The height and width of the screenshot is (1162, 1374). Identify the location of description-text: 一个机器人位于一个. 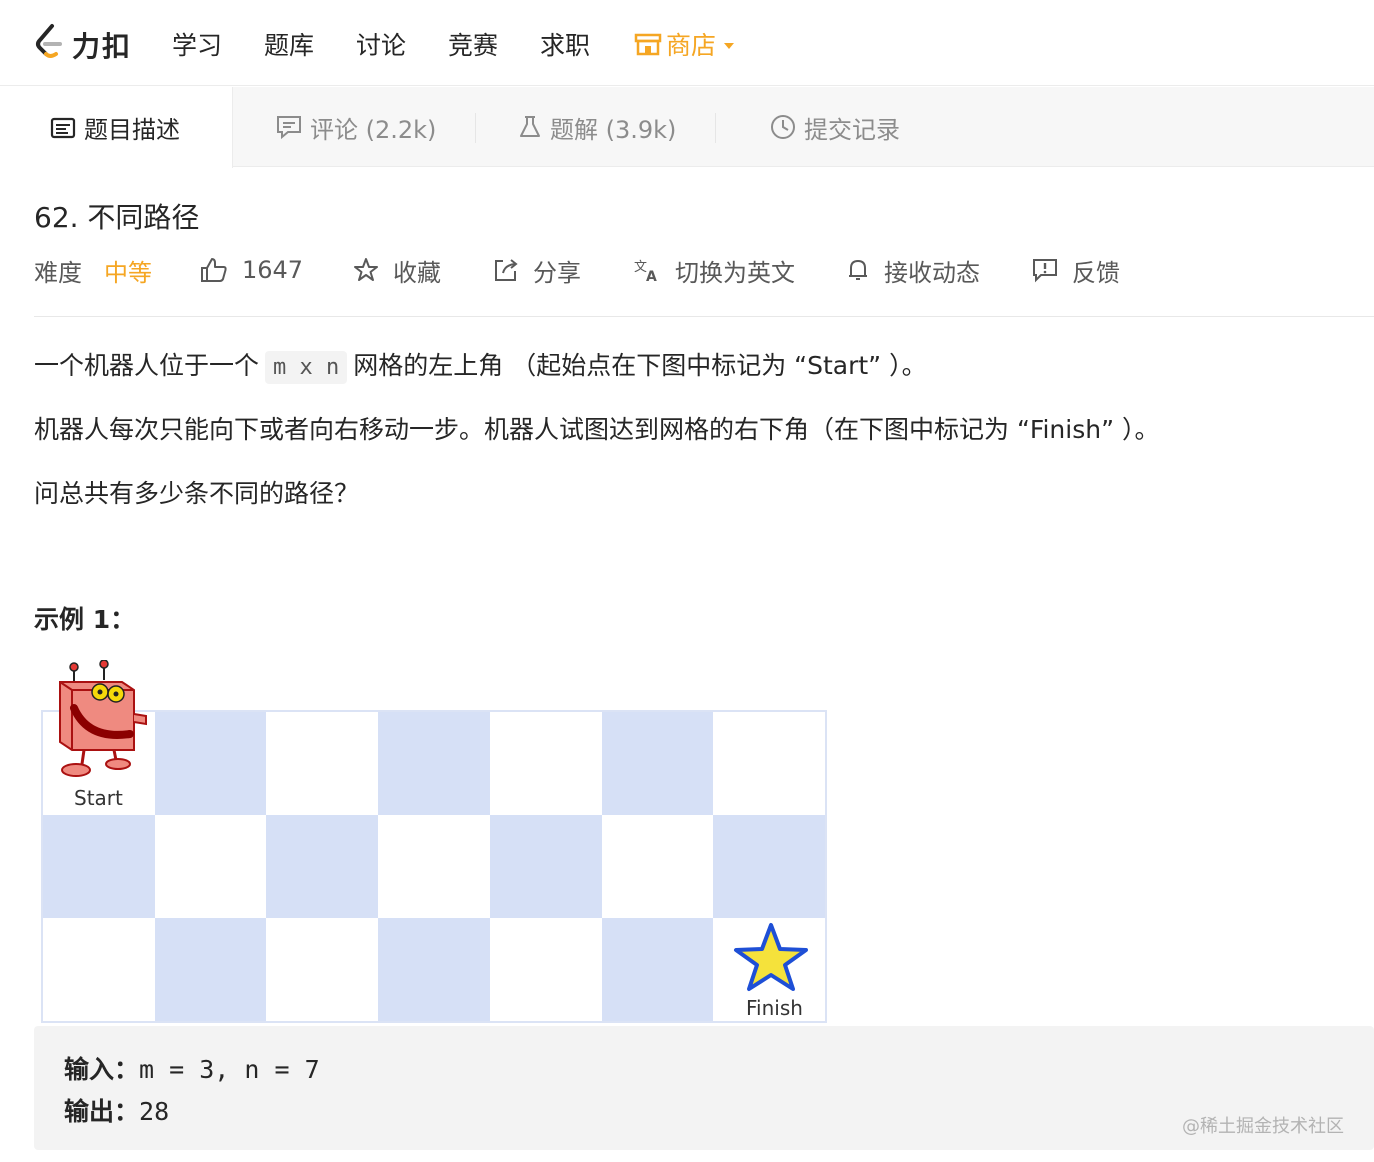
(147, 365).